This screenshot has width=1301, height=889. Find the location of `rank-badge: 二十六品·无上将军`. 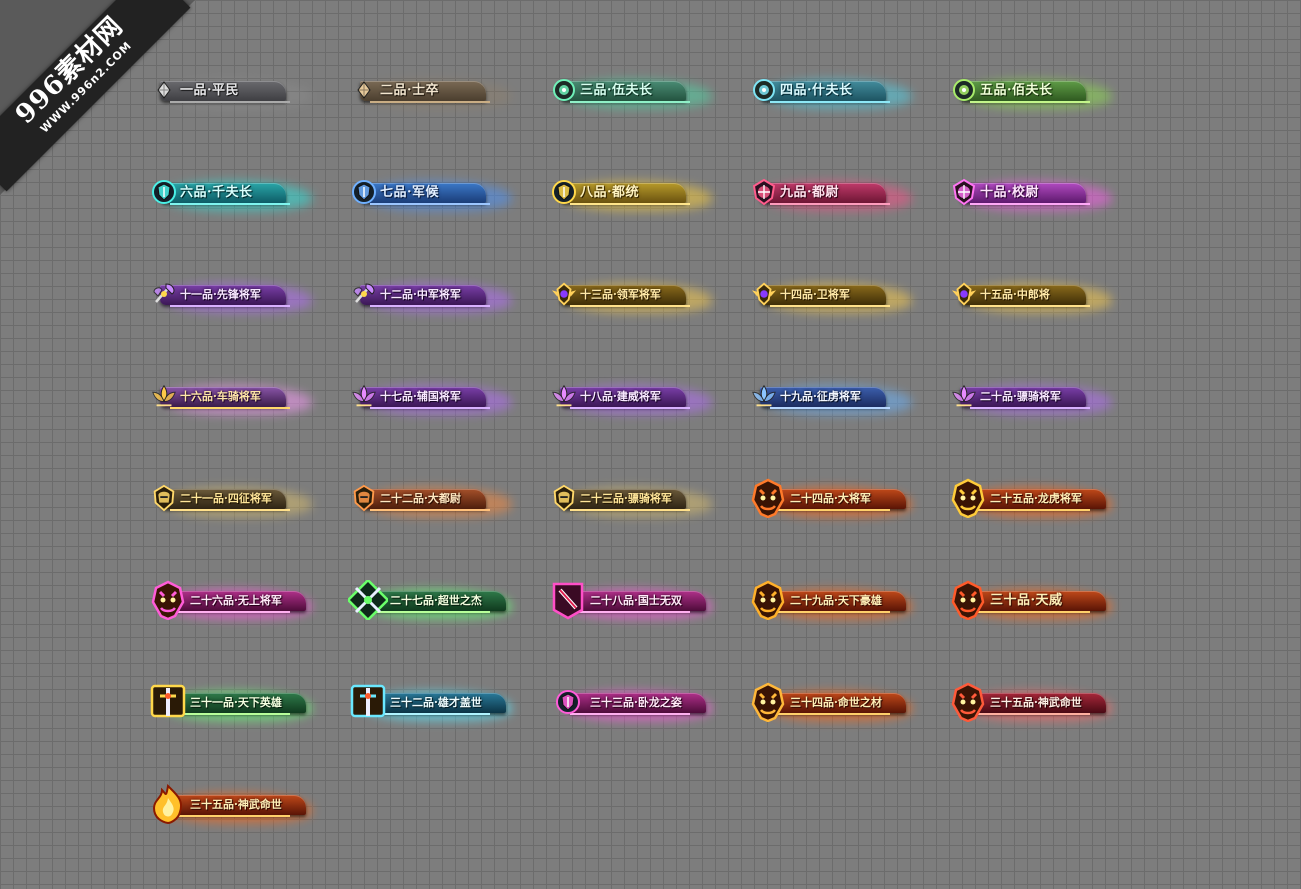

rank-badge: 二十六品·无上将军 is located at coordinates (250, 604).